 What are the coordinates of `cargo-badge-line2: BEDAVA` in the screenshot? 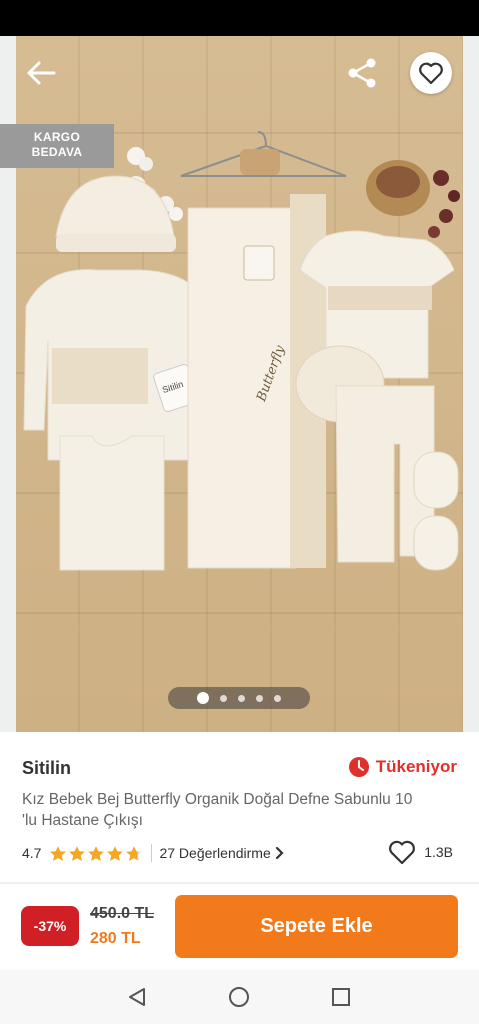 It's located at (57, 152).